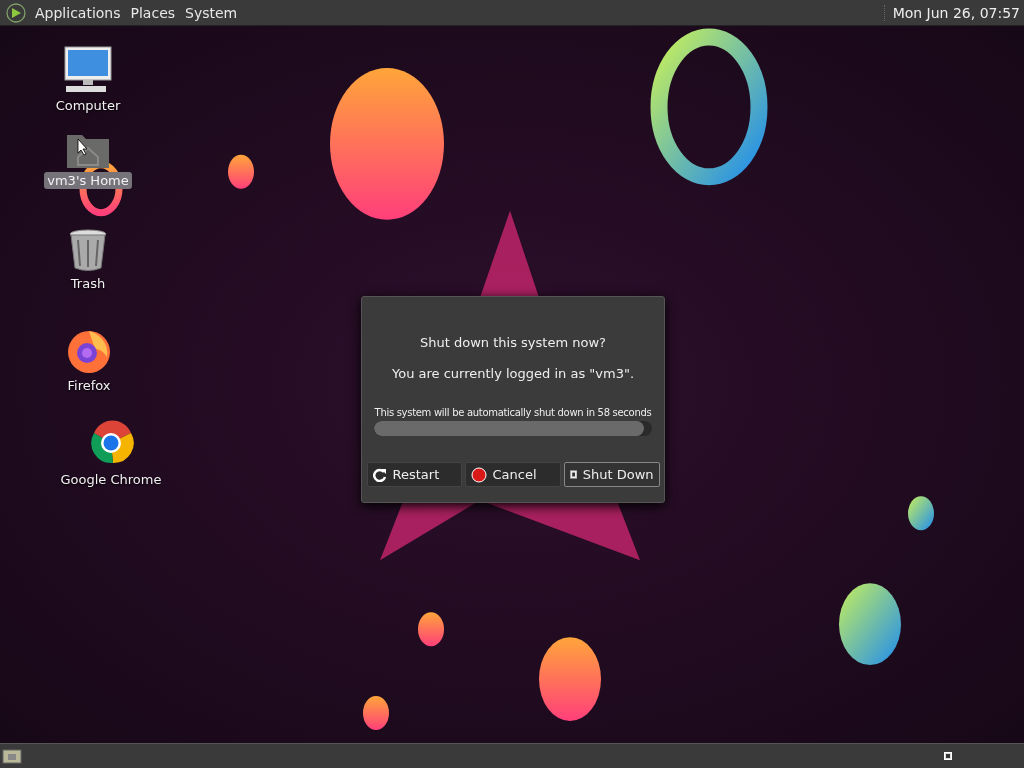 This screenshot has width=1024, height=768. I want to click on shutdown-button: Shut Down, so click(611, 474).